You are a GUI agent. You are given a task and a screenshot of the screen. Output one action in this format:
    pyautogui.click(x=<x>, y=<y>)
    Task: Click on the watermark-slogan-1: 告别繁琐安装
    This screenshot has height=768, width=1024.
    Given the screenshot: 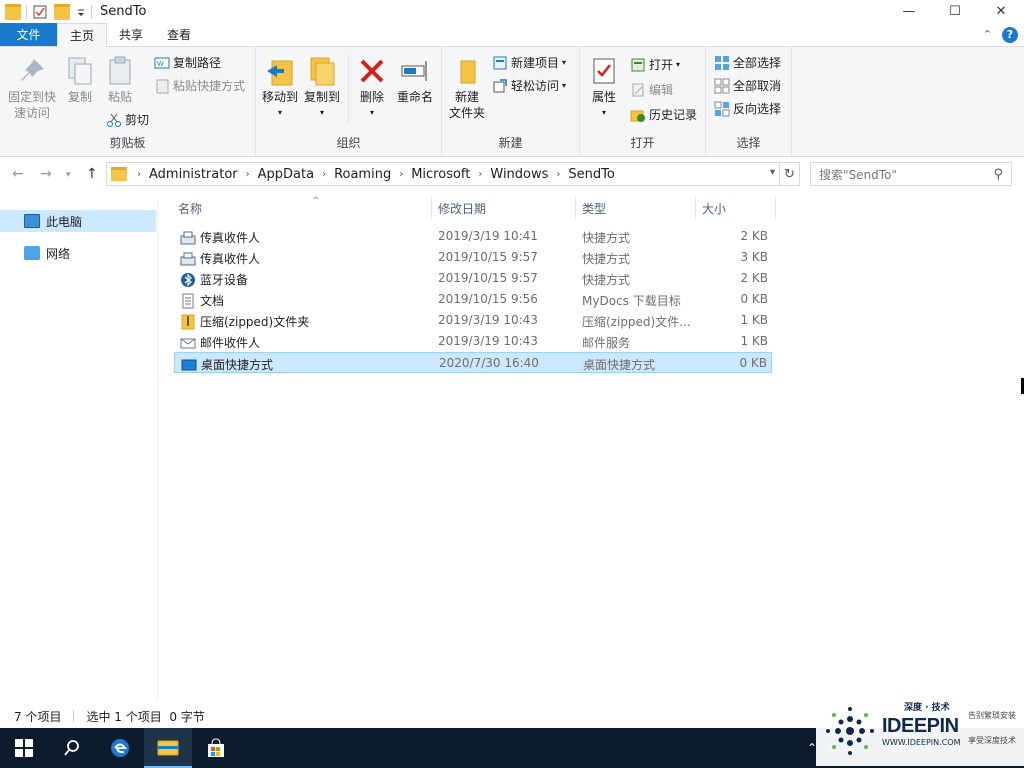 What is the action you would take?
    pyautogui.click(x=992, y=715)
    